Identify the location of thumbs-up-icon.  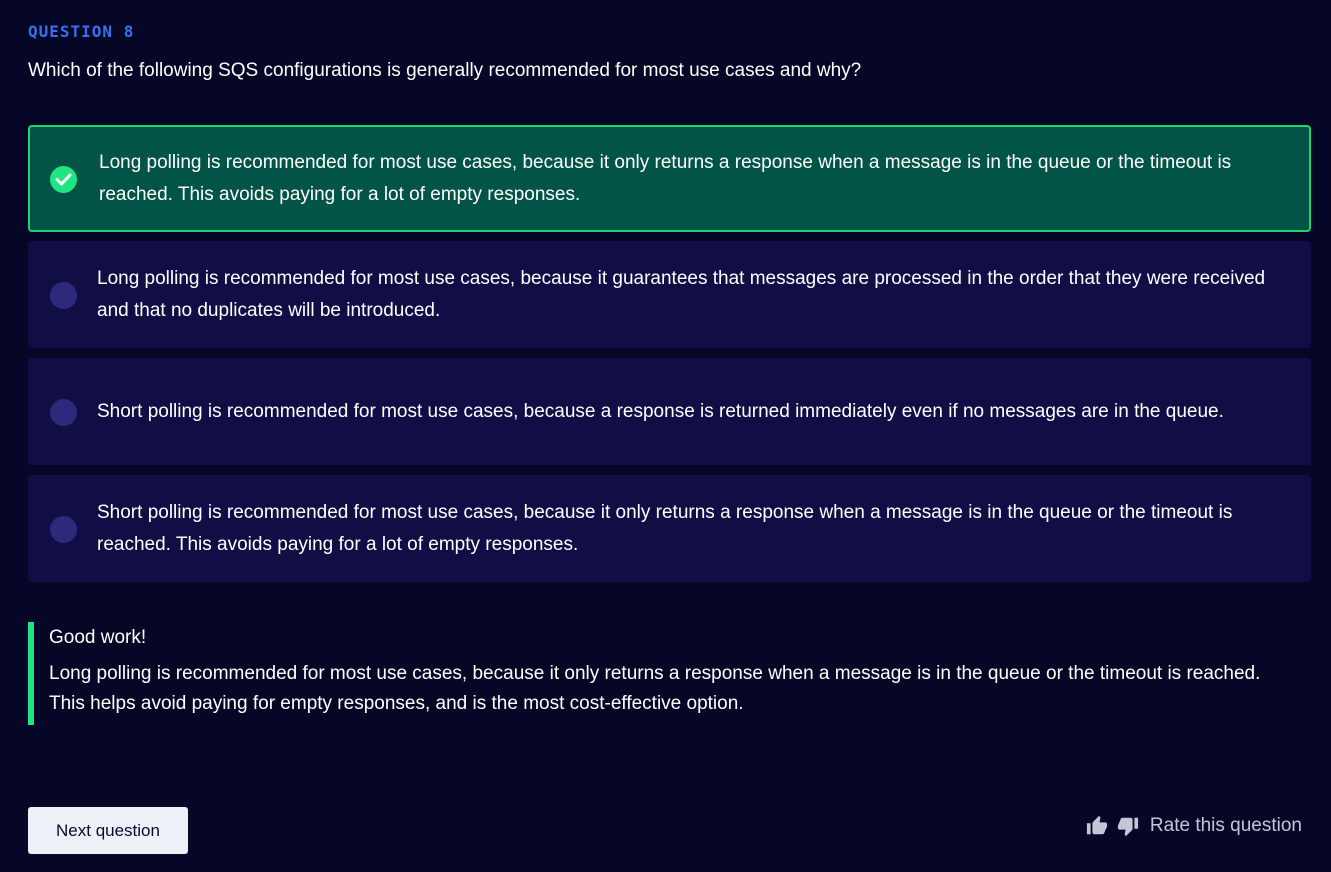
(1097, 826).